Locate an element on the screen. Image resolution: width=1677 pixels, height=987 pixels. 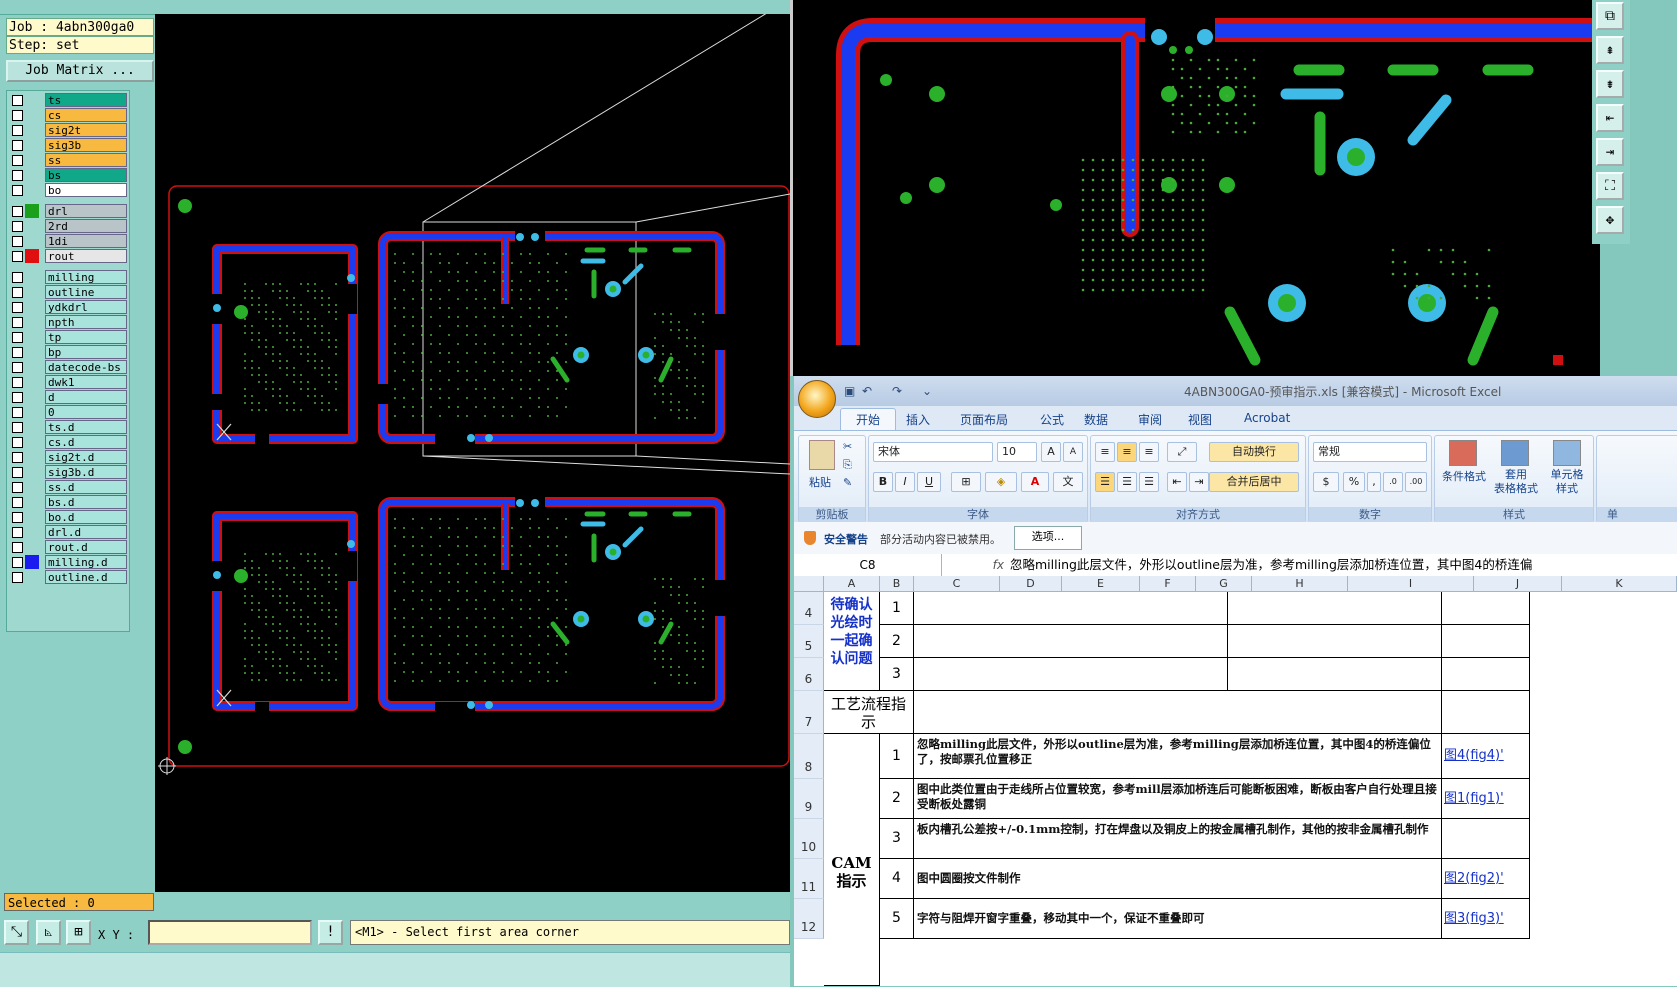
layer-row: ydkdrl is located at coordinates (68, 307).